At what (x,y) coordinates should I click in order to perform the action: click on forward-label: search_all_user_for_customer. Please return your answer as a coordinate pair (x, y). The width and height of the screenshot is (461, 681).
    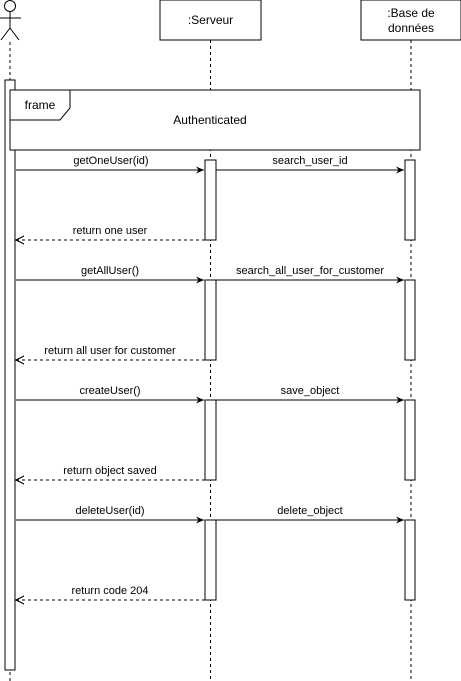
    Looking at the image, I should click on (310, 271).